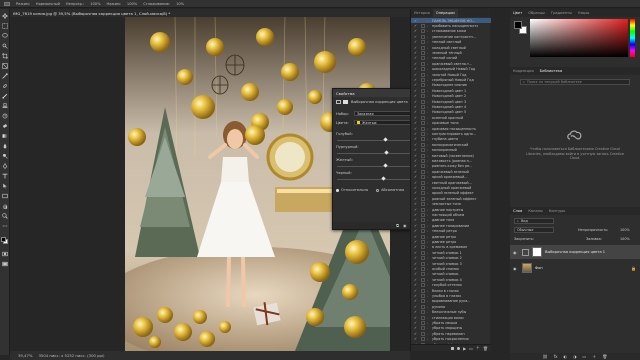  What do you see at coordinates (5, 26) in the screenshot?
I see `marquee-tool-icon` at bounding box center [5, 26].